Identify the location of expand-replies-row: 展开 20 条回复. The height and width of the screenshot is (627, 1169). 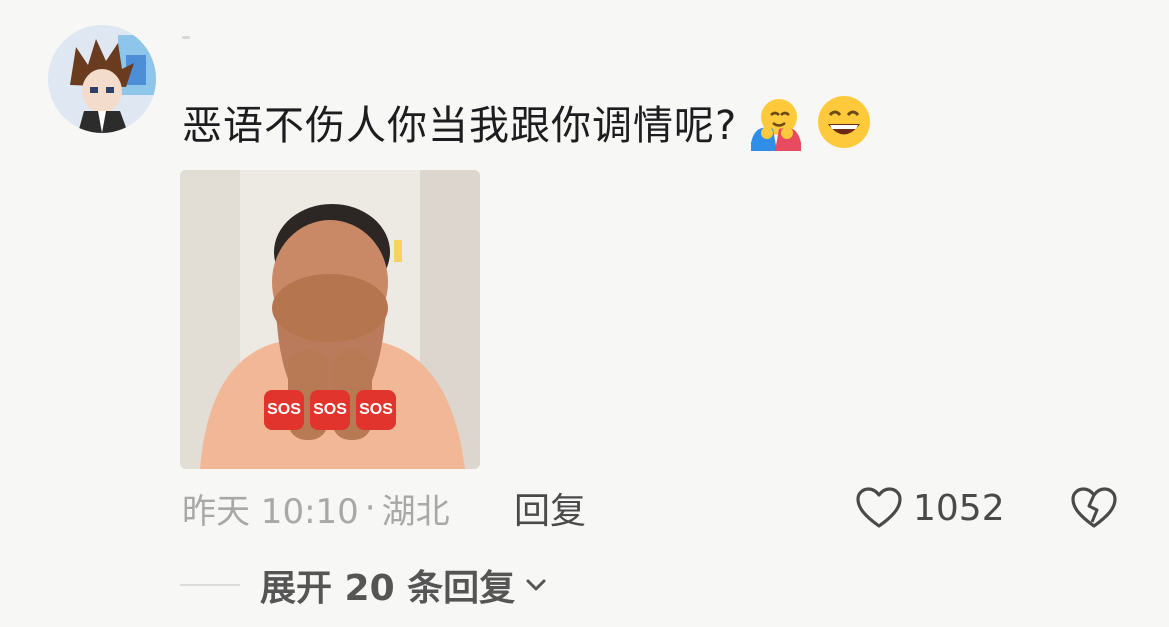
(363, 585).